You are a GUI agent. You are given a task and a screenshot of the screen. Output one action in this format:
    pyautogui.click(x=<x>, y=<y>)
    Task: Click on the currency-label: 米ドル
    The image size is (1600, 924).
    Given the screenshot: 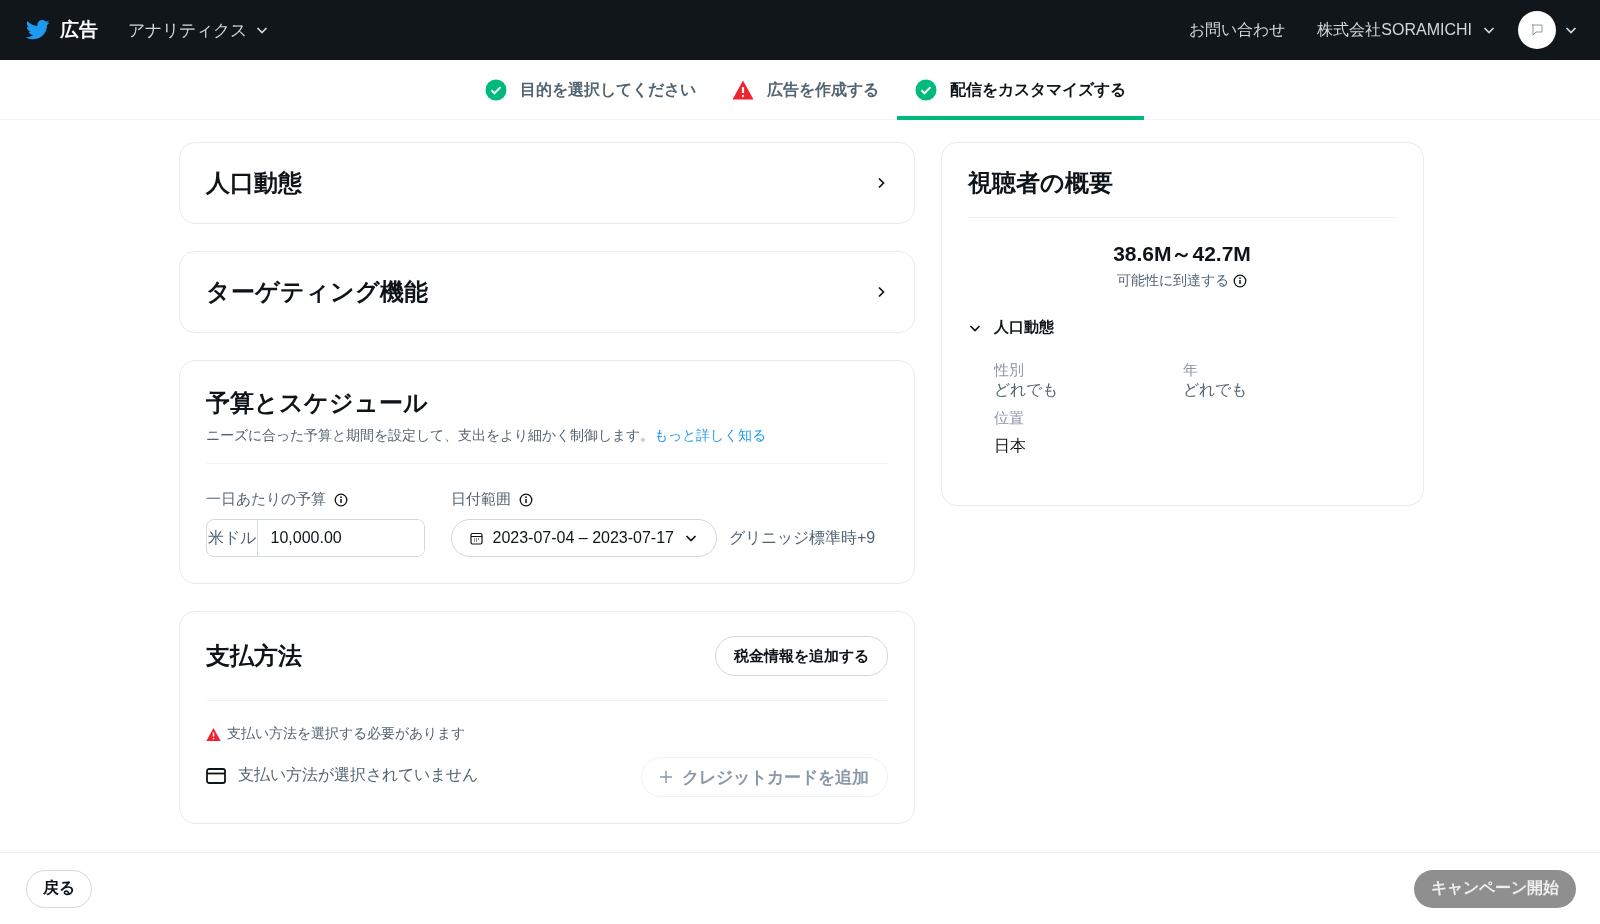 What is the action you would take?
    pyautogui.click(x=232, y=538)
    